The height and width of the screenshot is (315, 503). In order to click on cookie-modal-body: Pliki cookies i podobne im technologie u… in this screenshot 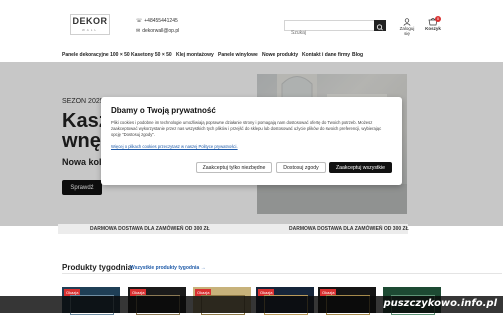, I will do `click(246, 128)`.